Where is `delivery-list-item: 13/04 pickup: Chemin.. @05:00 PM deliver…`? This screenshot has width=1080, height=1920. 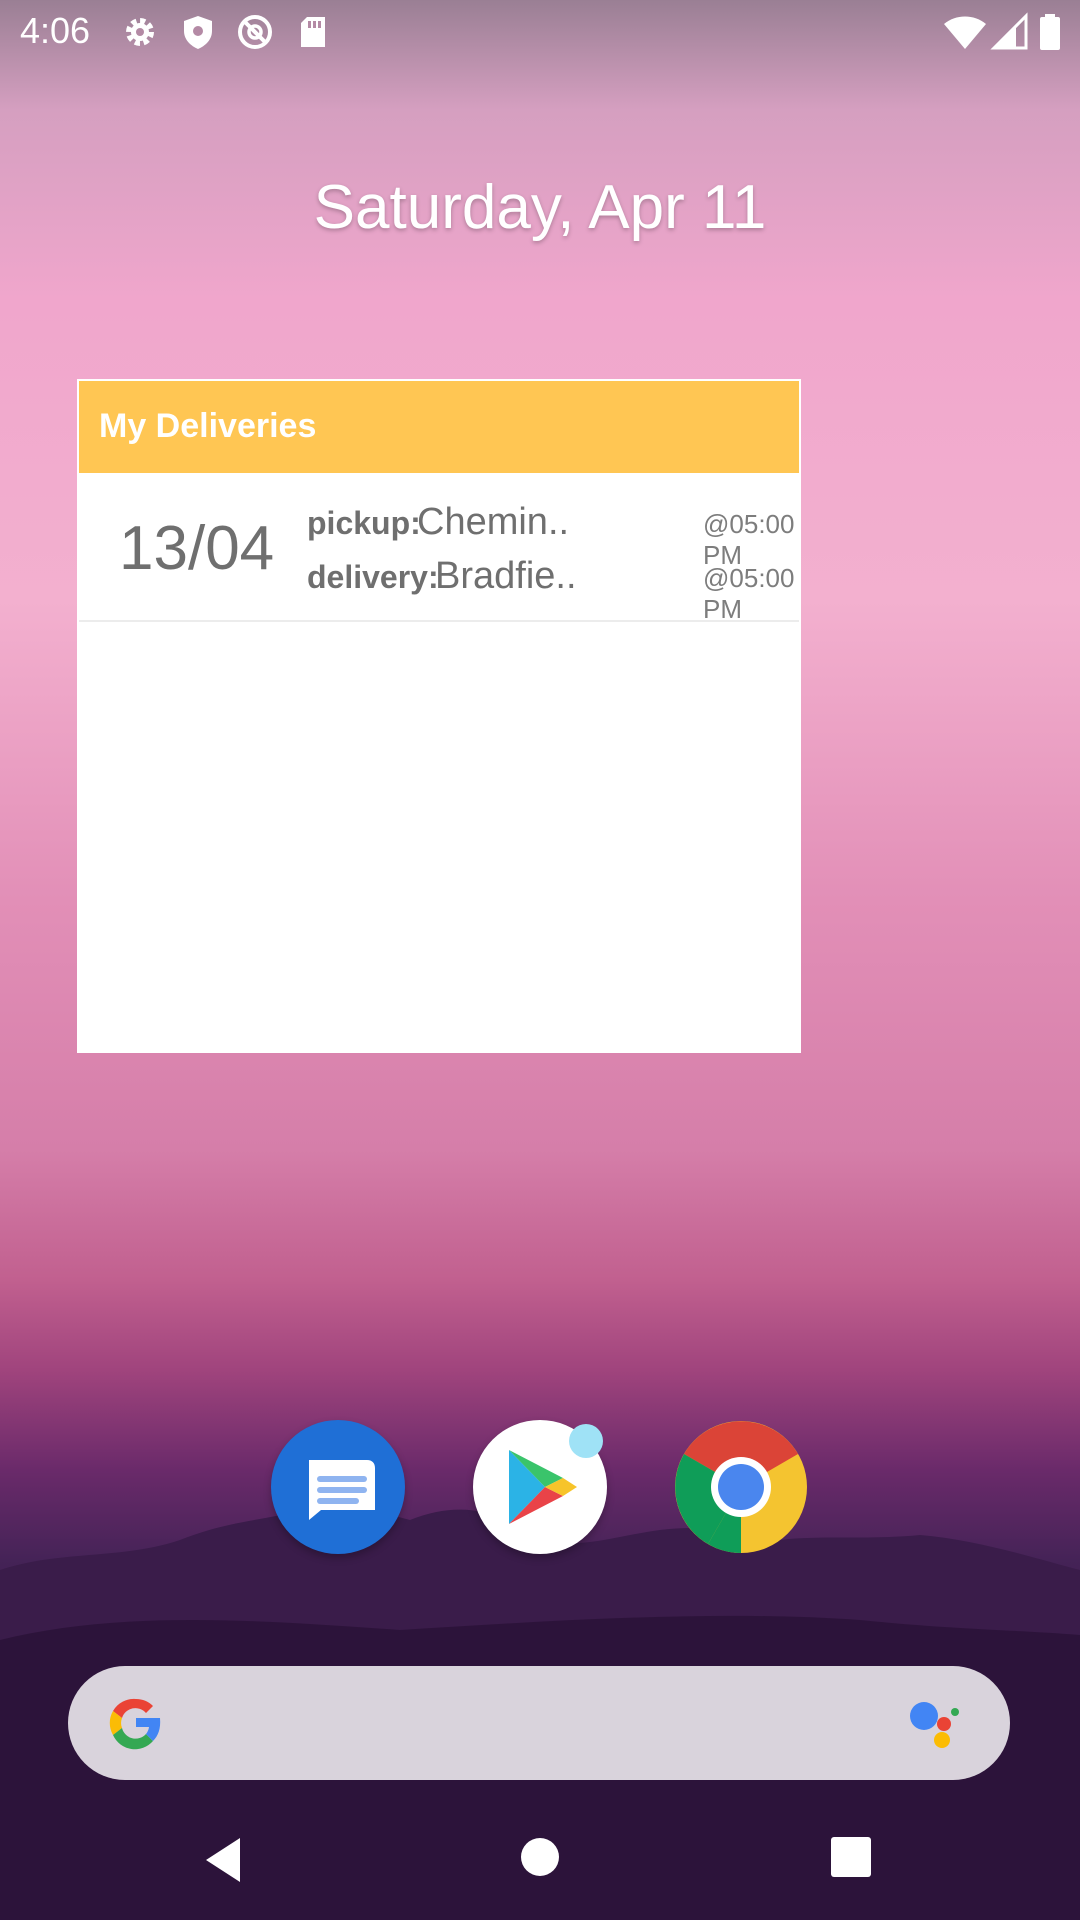 delivery-list-item: 13/04 pickup: Chemin.. @05:00 PM deliver… is located at coordinates (439, 548).